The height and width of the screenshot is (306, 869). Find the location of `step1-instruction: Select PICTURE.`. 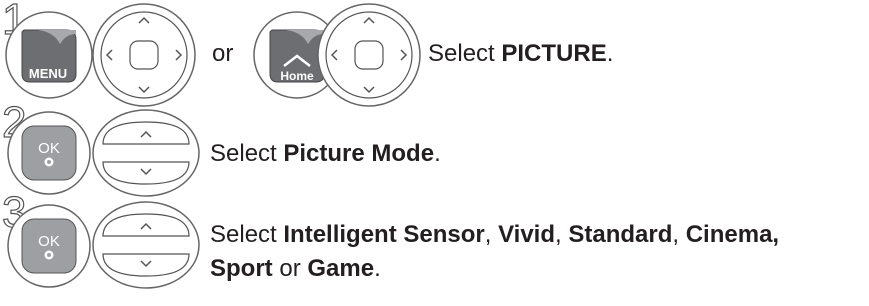

step1-instruction: Select PICTURE. is located at coordinates (521, 53).